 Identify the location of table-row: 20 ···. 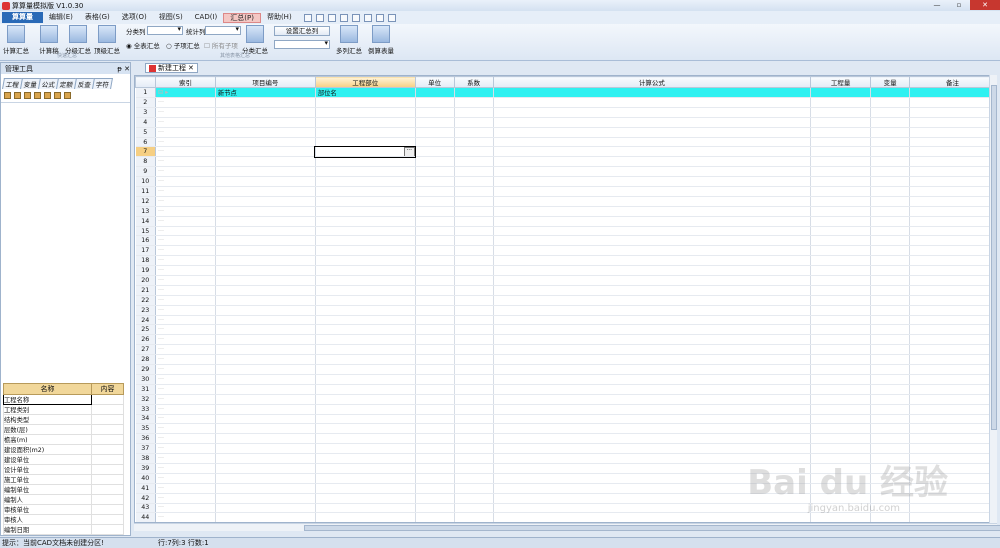
(565, 280).